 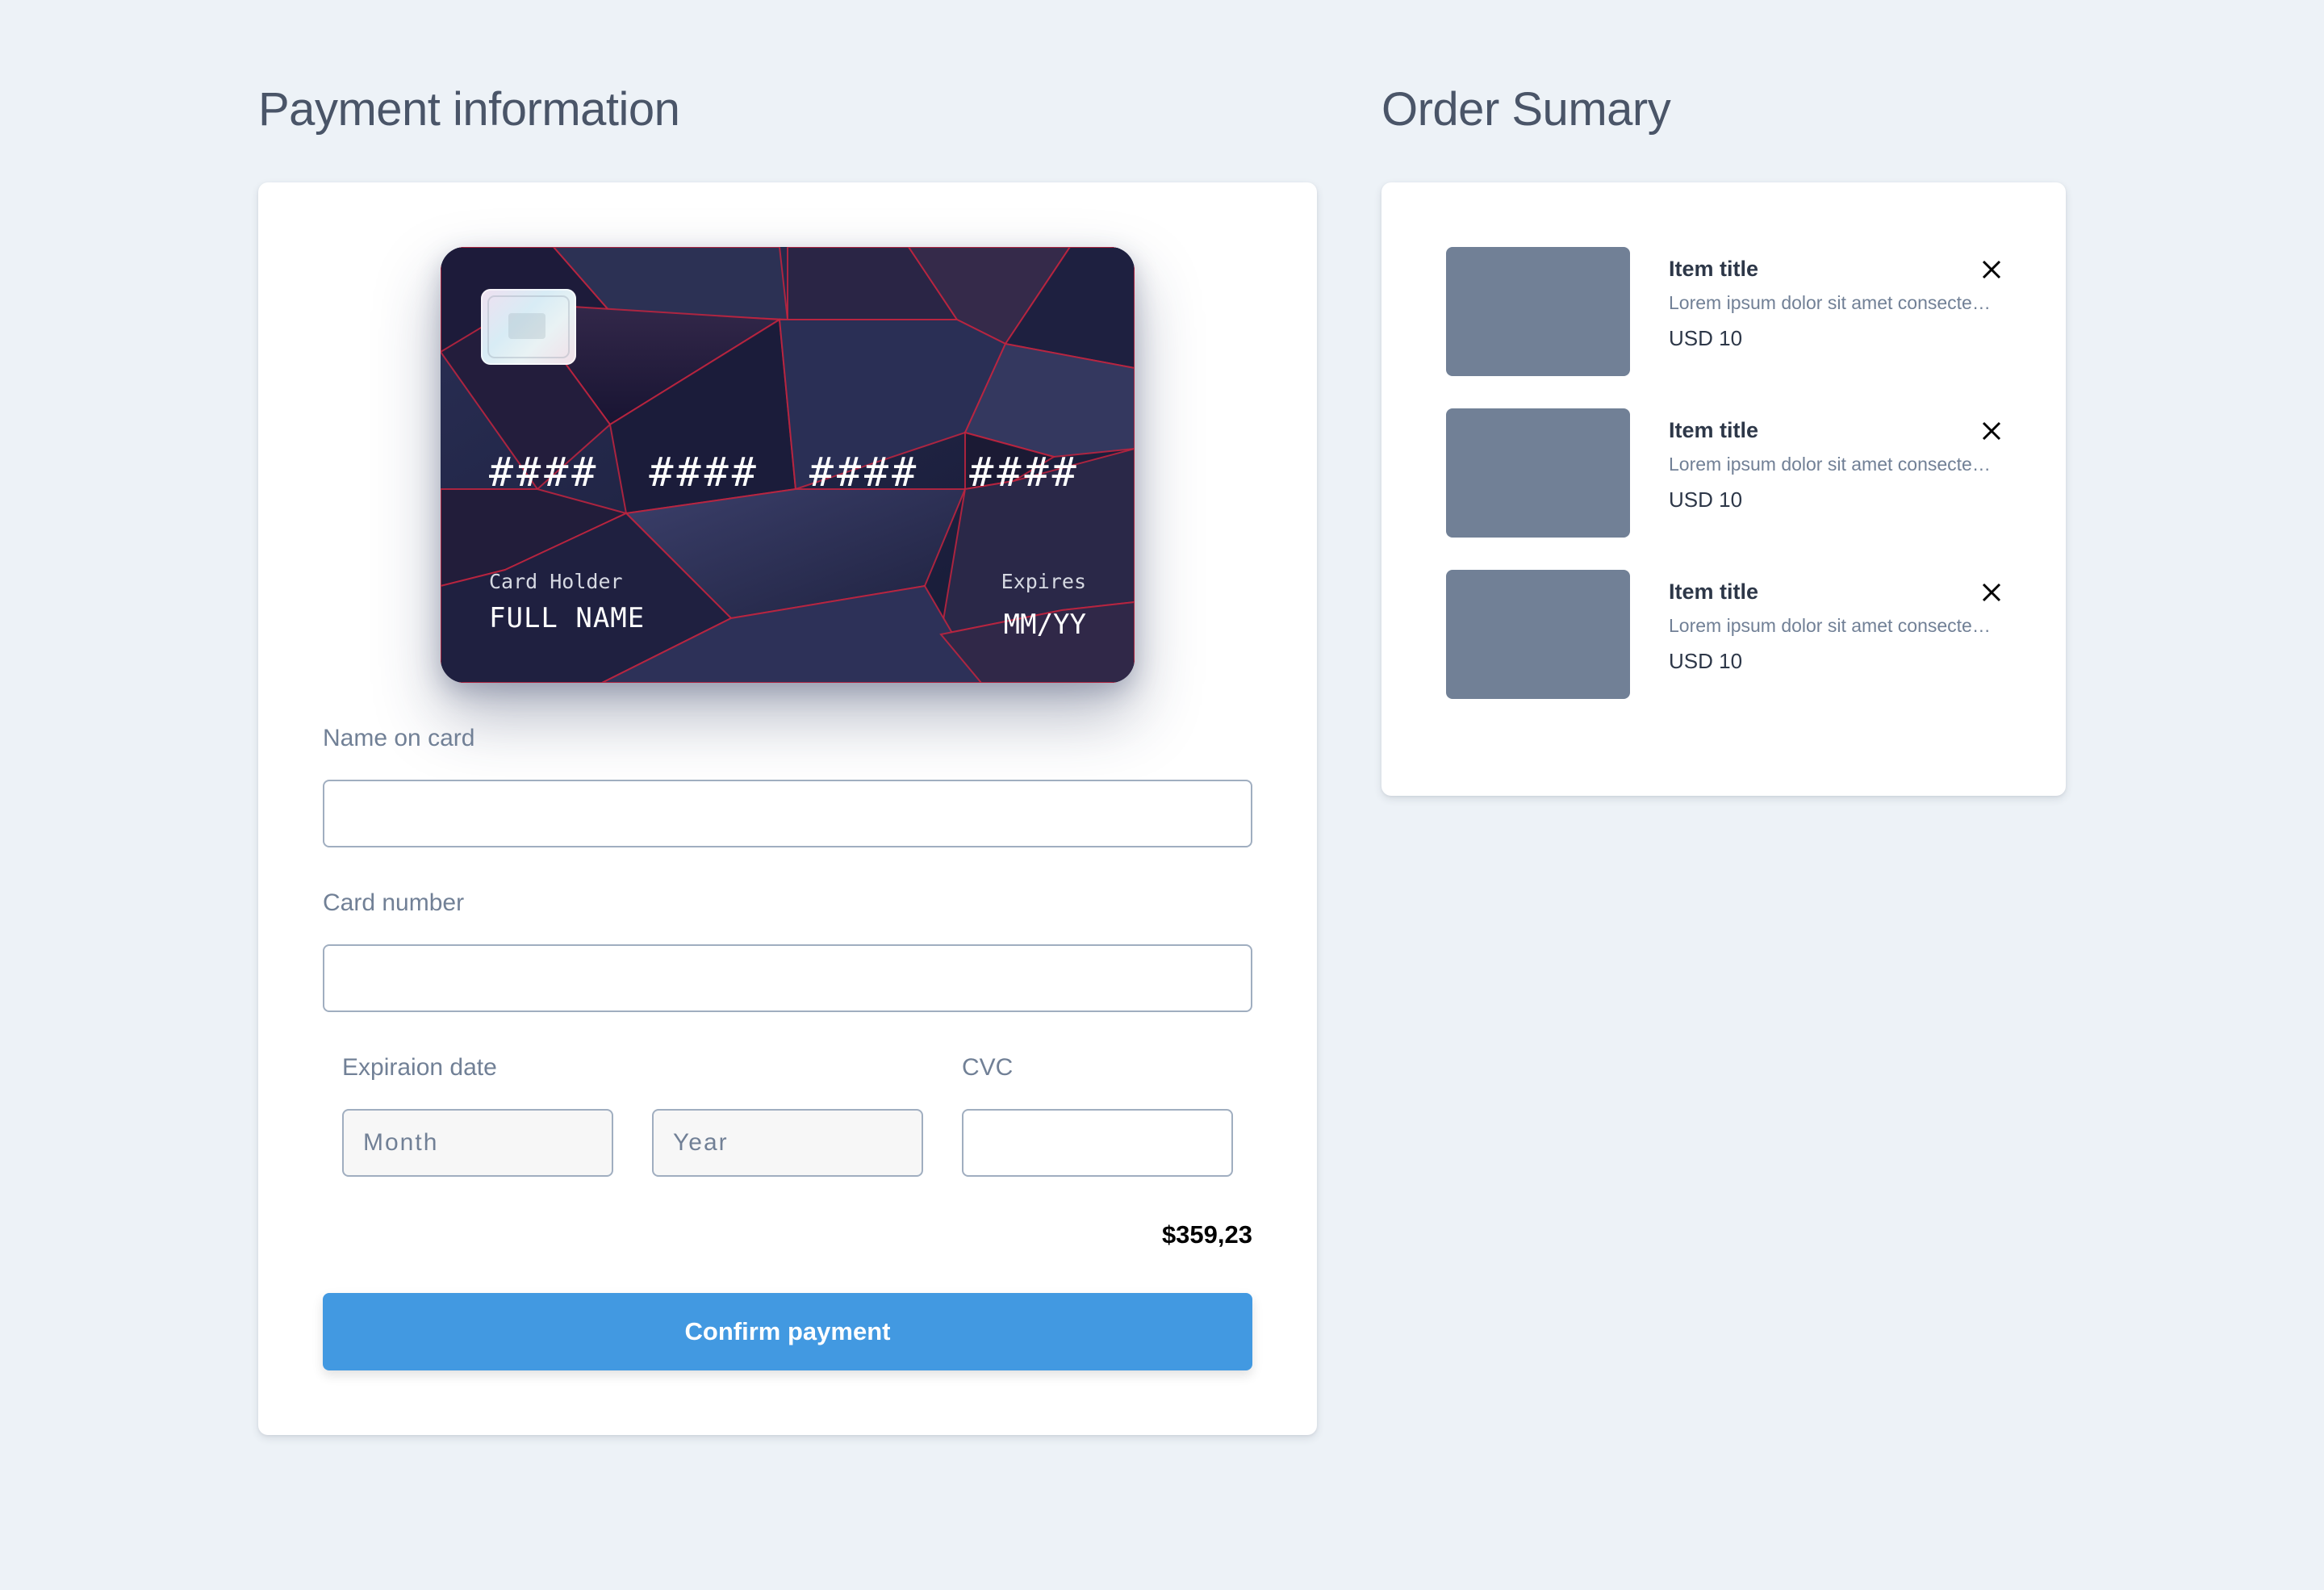 What do you see at coordinates (469, 109) in the screenshot?
I see `payment-title: Payment information` at bounding box center [469, 109].